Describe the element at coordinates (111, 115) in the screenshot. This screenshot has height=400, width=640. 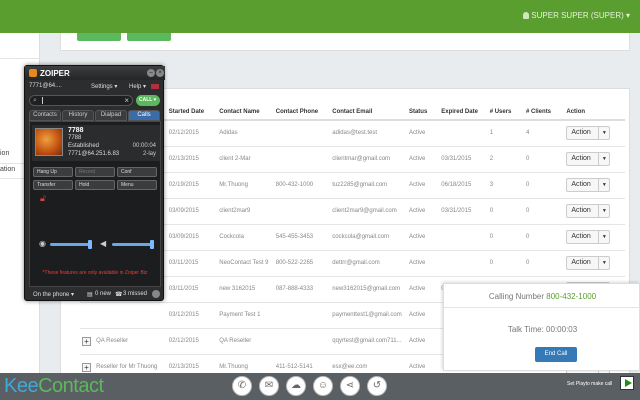
I see `tab-dialpad: Dialpad` at that location.